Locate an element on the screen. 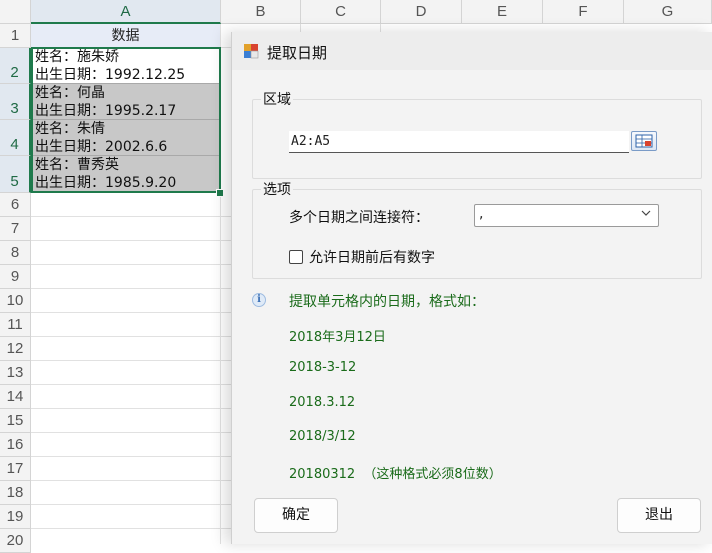  row-header-6: 6 is located at coordinates (15, 205).